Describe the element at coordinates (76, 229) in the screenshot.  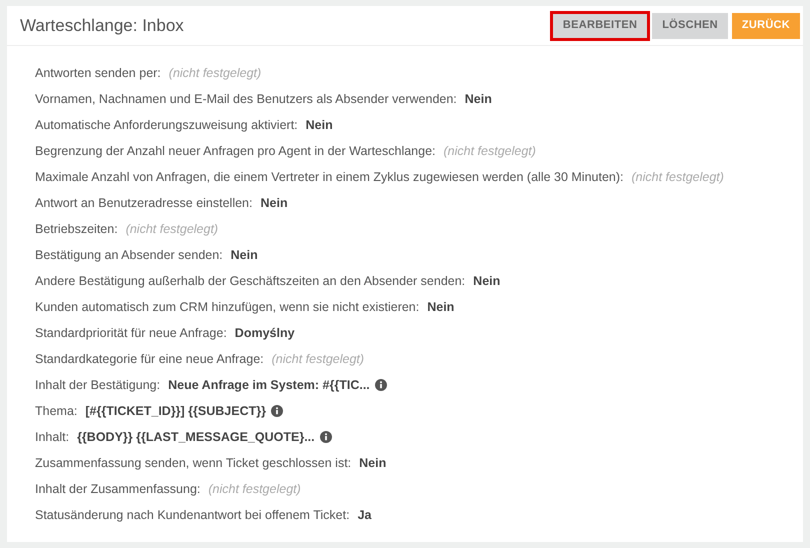
I see `field-label: Betriebszeiten:` at that location.